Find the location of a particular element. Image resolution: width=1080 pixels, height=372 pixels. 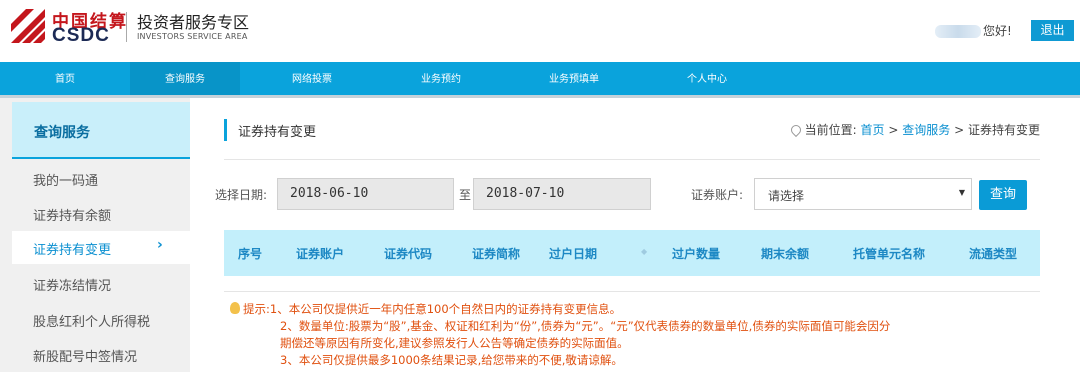

column-header-custody-unit: 托管单元名称 is located at coordinates (889, 254).